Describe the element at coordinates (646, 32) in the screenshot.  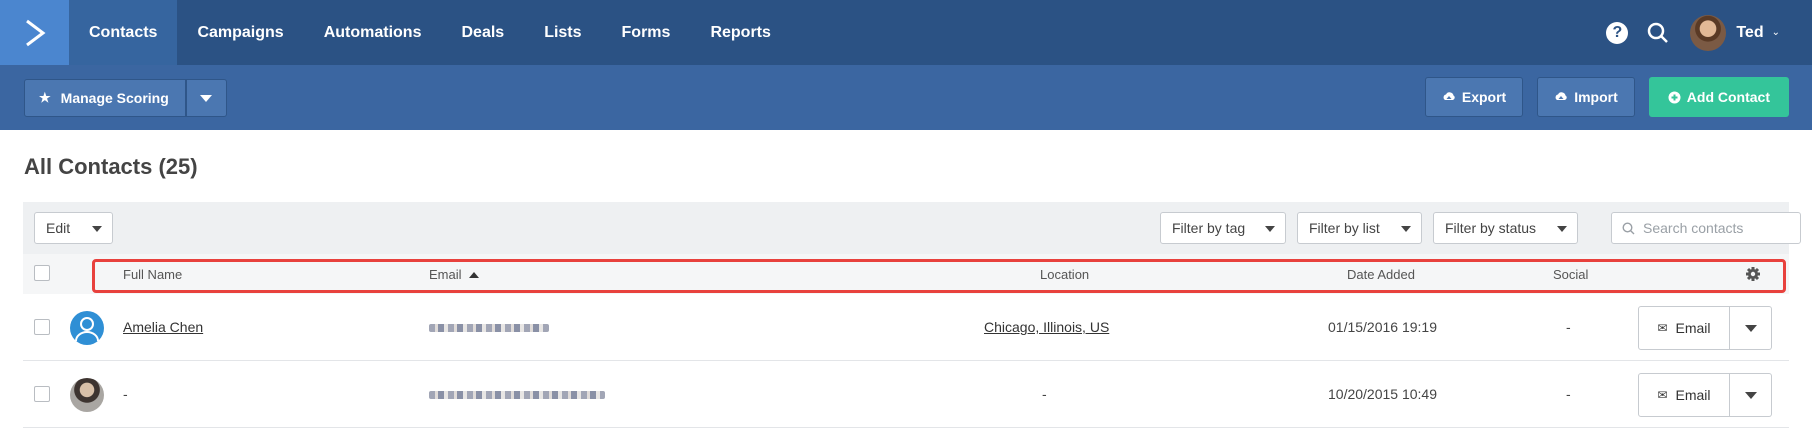
I see `nav-forms: Forms` at that location.